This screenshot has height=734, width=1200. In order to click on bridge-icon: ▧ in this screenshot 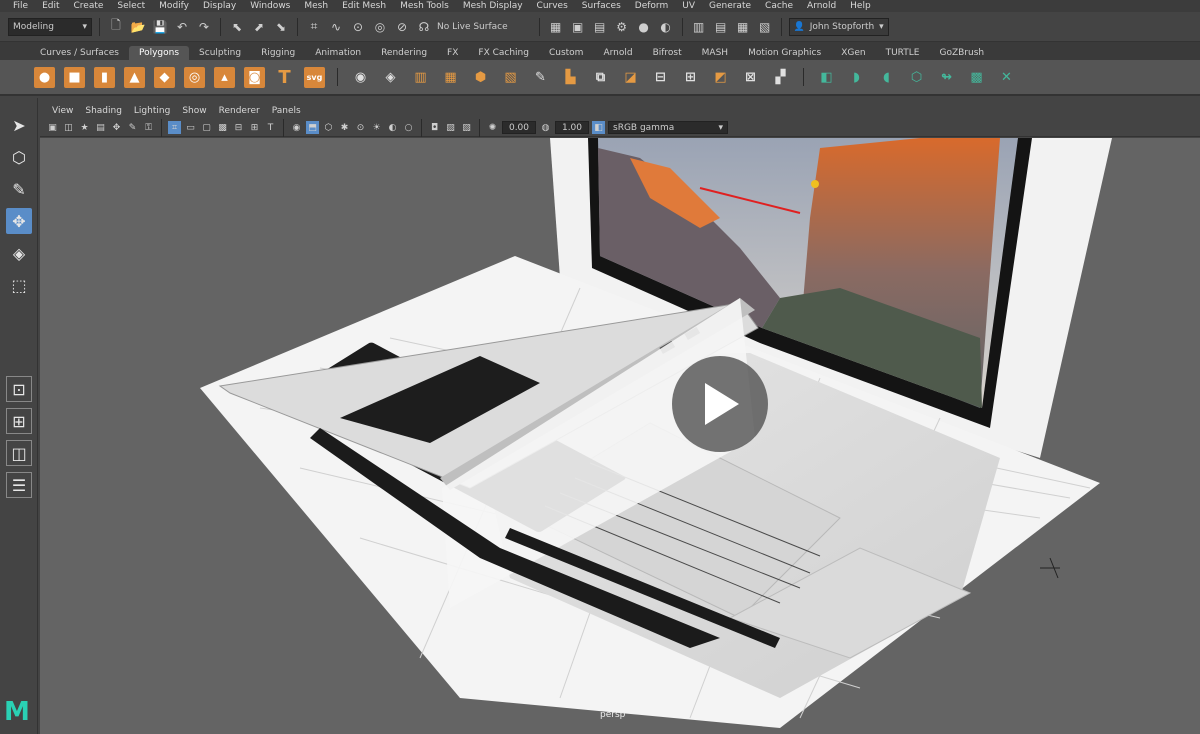, I will do `click(510, 77)`.